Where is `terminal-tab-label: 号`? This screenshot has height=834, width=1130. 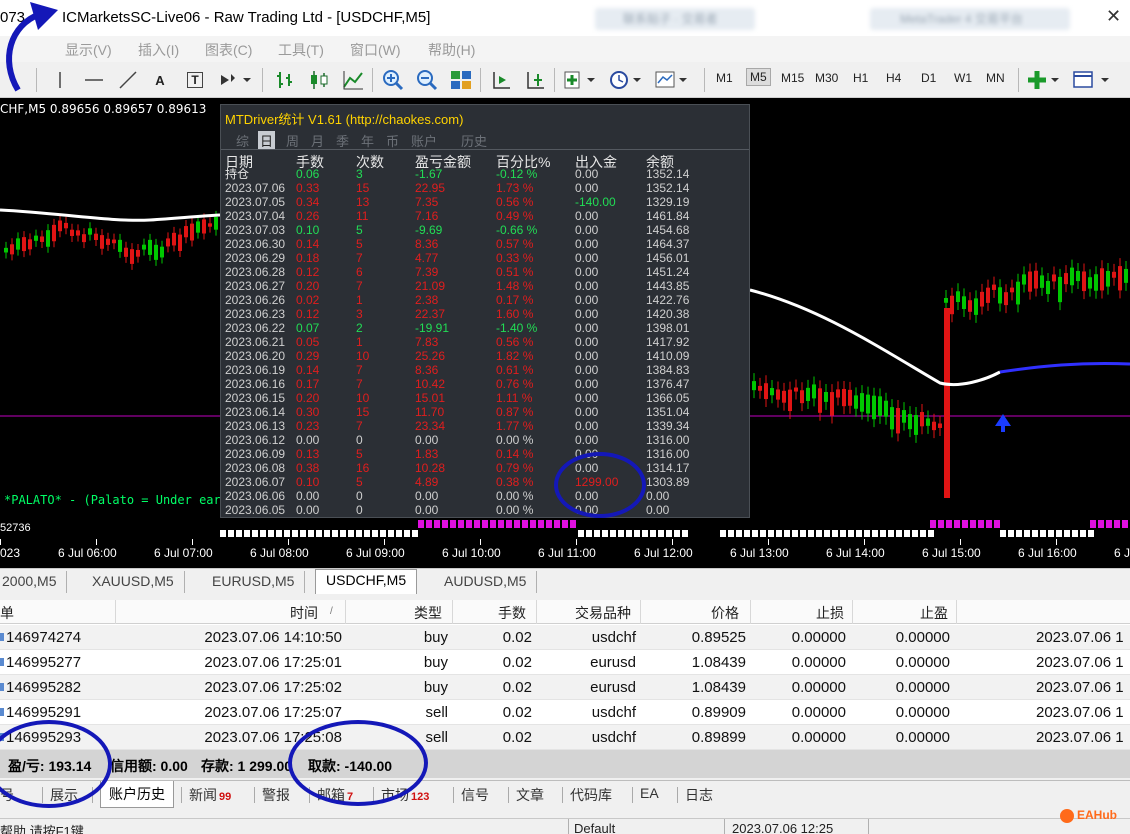 terminal-tab-label: 号 is located at coordinates (7, 795).